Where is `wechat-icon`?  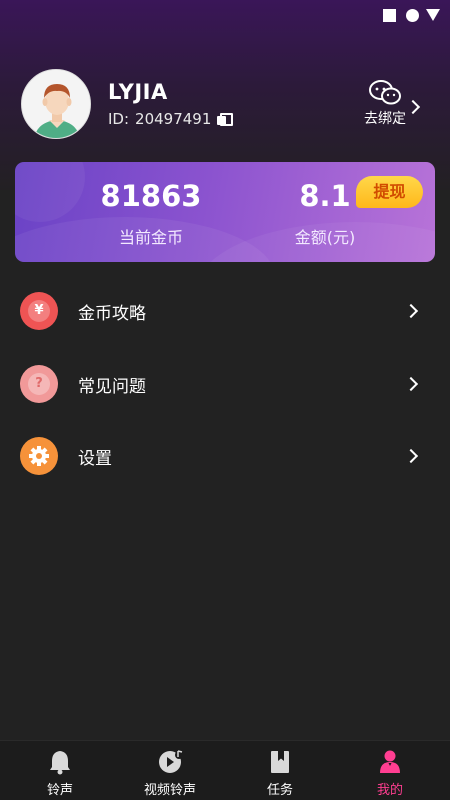
wechat-icon is located at coordinates (385, 92).